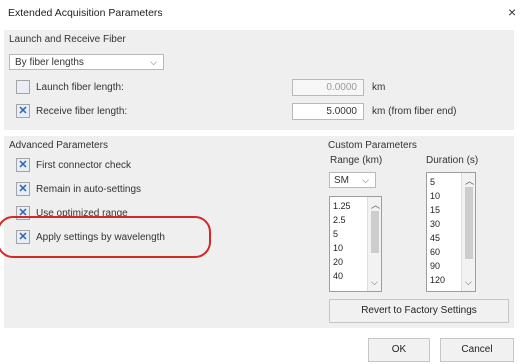  What do you see at coordinates (352, 180) in the screenshot?
I see `fiber-type-select: SM ⌵` at bounding box center [352, 180].